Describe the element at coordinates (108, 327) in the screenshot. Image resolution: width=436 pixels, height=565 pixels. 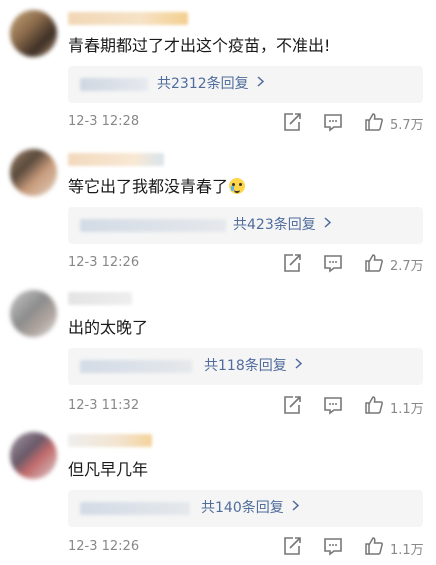
I see `comment-text: 出的太晚了` at that location.